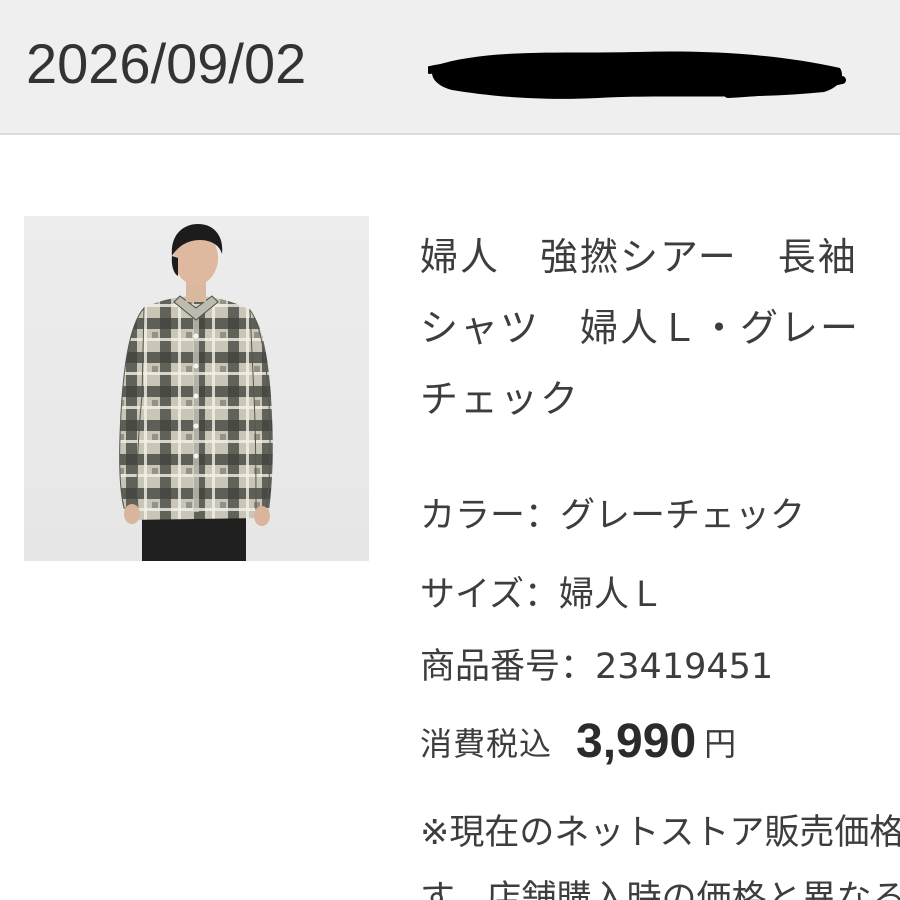  Describe the element at coordinates (683, 516) in the screenshot. I see `color-value: グレーチェック` at that location.